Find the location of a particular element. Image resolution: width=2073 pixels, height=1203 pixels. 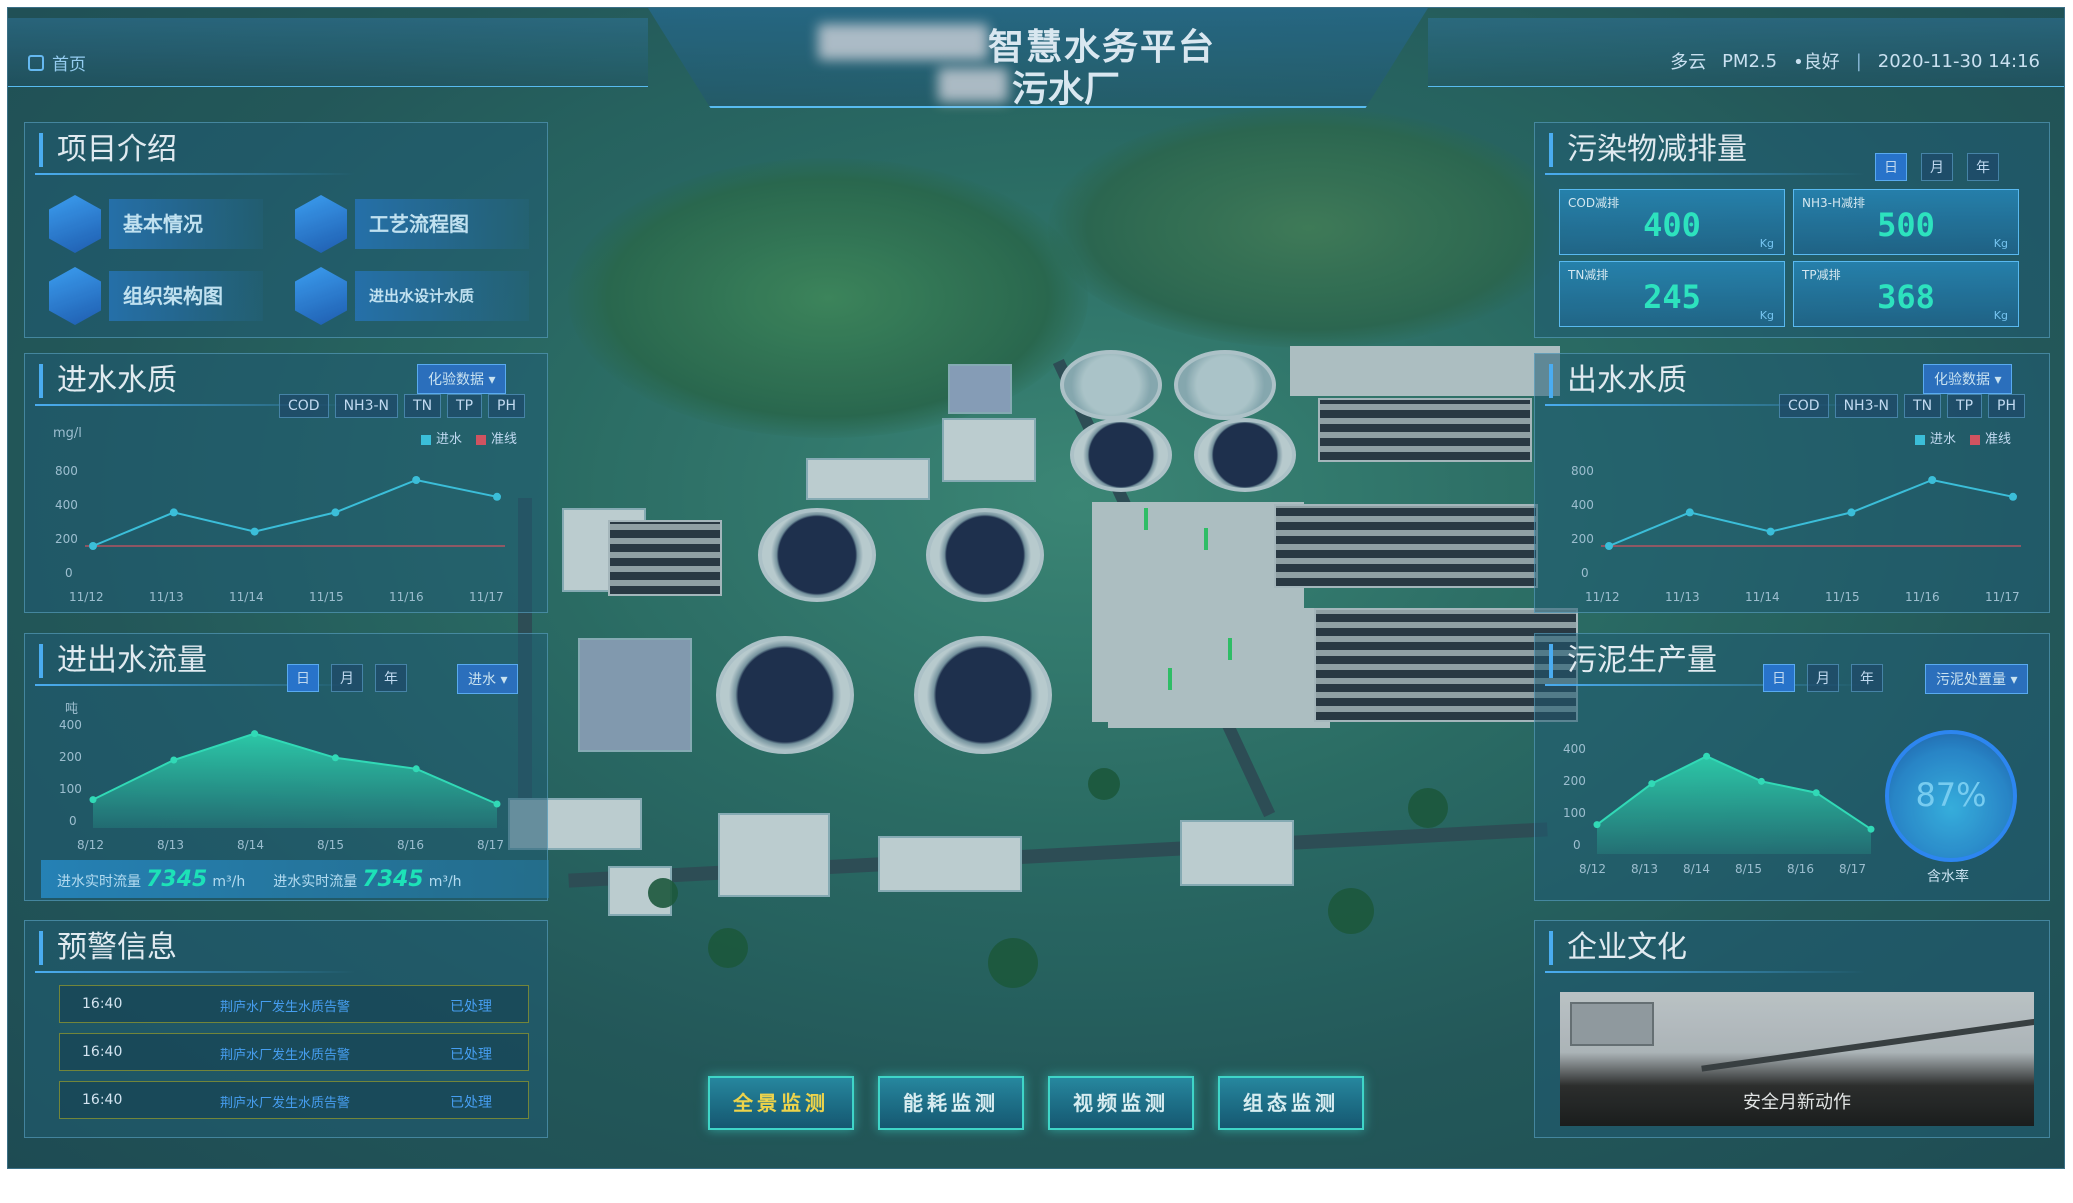

culture-caption: 安全月新动作 is located at coordinates (1797, 1102).